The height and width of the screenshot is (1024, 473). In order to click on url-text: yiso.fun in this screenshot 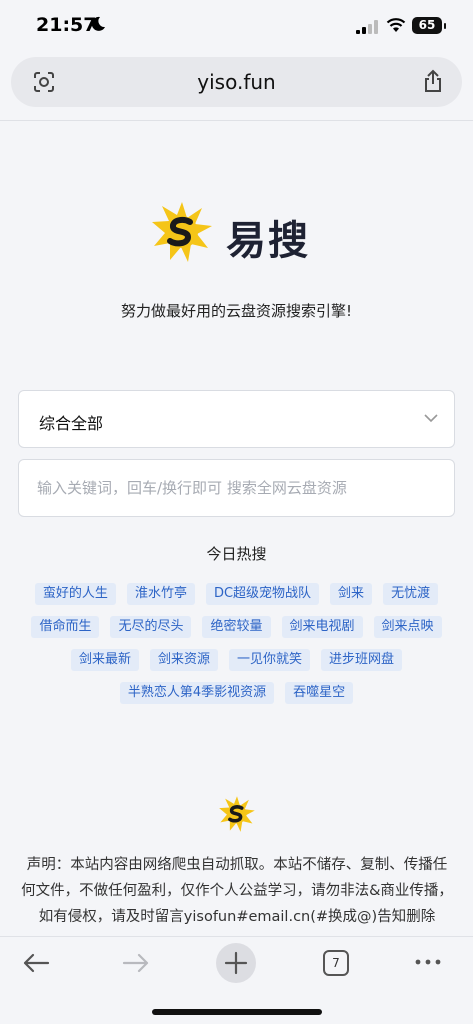, I will do `click(236, 82)`.